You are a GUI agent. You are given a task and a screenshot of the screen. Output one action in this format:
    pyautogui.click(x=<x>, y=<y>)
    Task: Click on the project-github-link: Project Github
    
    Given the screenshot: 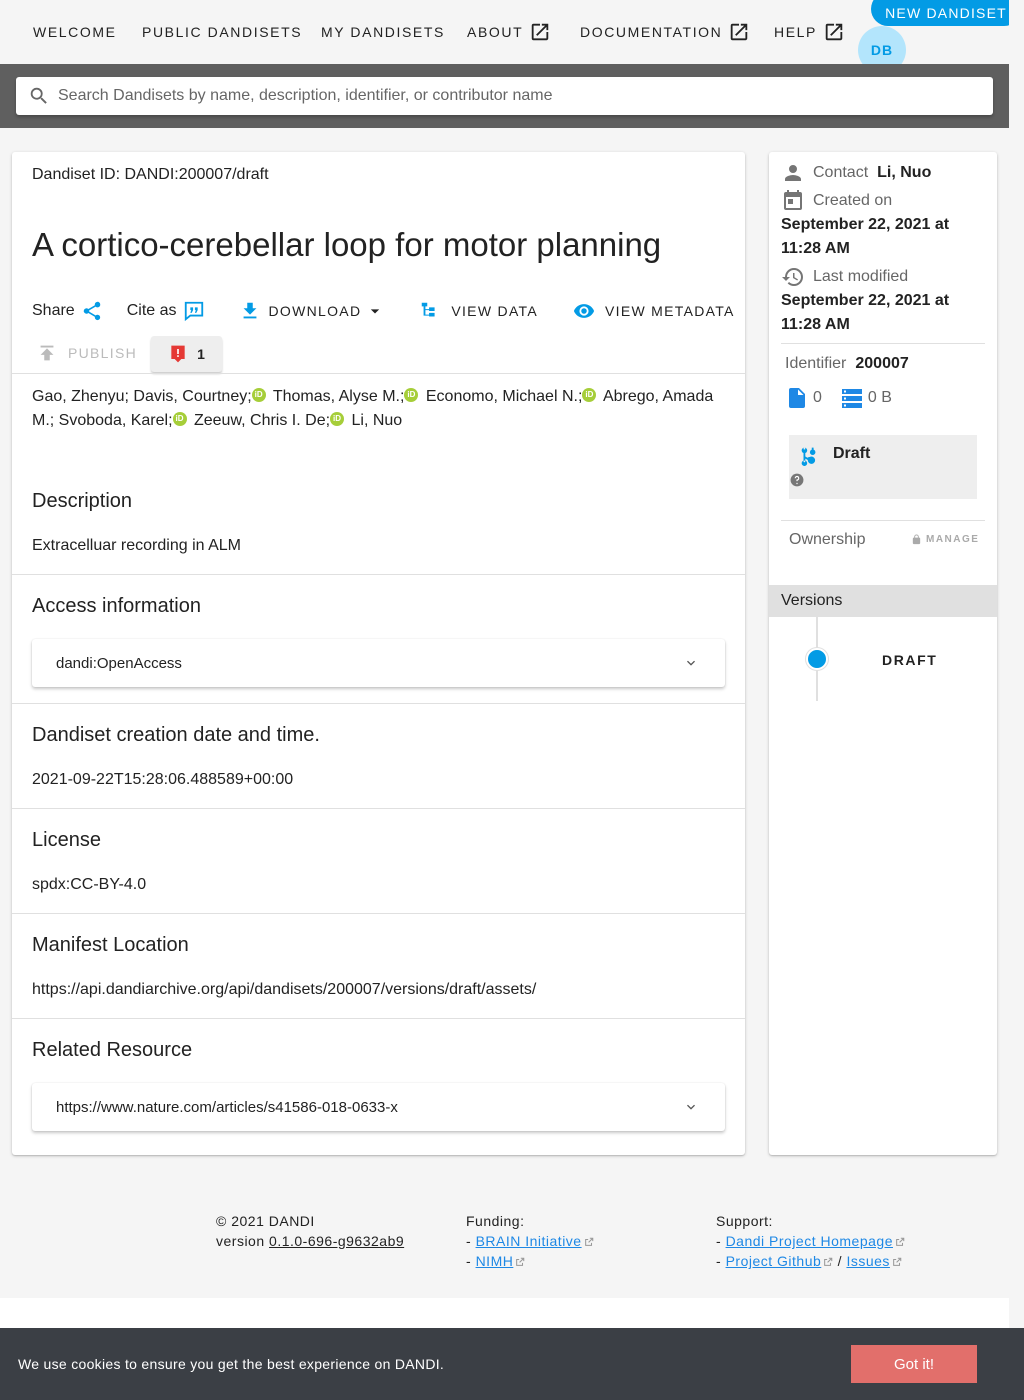 What is the action you would take?
    pyautogui.click(x=774, y=1261)
    